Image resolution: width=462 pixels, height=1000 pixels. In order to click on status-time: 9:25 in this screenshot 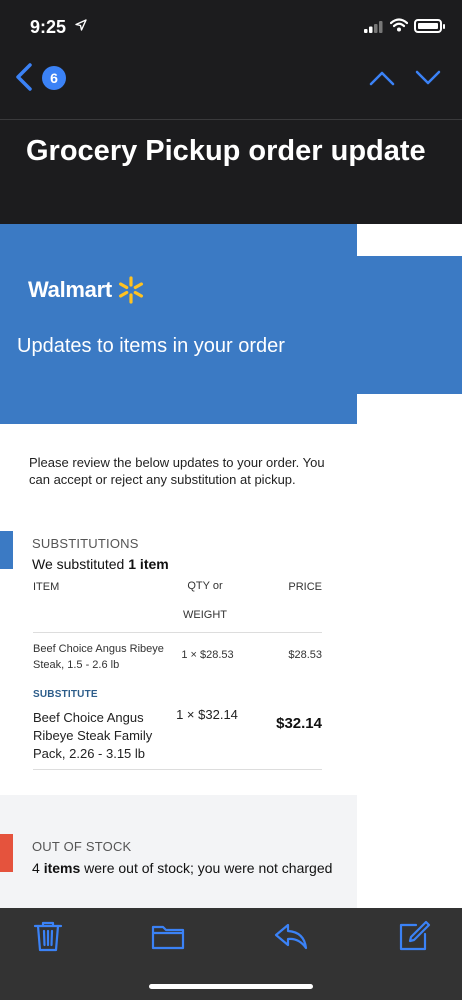, I will do `click(48, 27)`.